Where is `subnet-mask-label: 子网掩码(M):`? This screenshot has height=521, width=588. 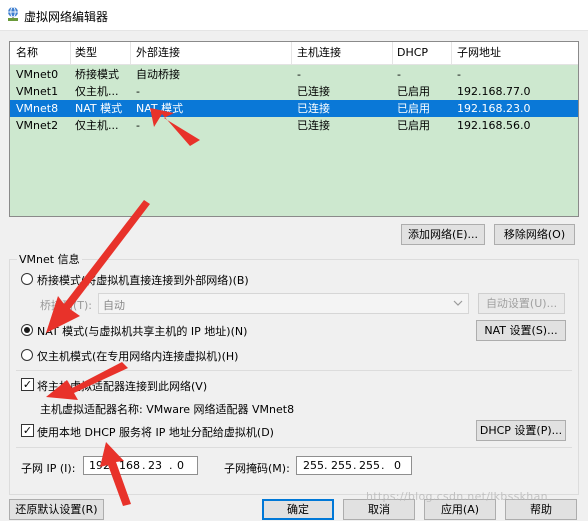
subnet-mask-label: 子网掩码(M): is located at coordinates (257, 468).